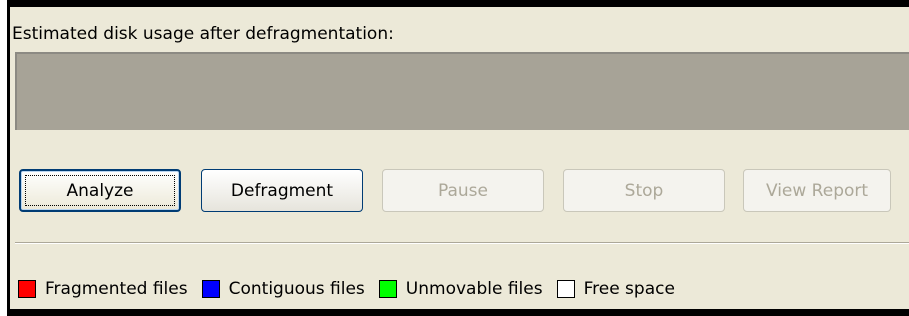  I want to click on legend-item-unmovable: Unmovable files, so click(460, 289).